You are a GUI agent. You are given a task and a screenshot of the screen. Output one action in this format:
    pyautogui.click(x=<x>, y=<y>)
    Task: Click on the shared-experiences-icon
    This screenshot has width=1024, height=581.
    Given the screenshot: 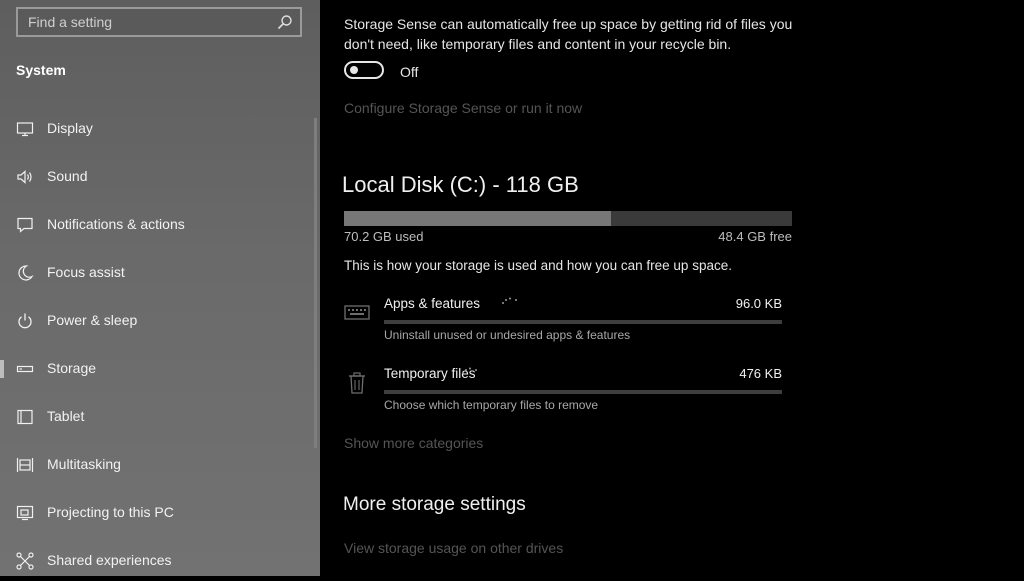 What is the action you would take?
    pyautogui.click(x=25, y=561)
    